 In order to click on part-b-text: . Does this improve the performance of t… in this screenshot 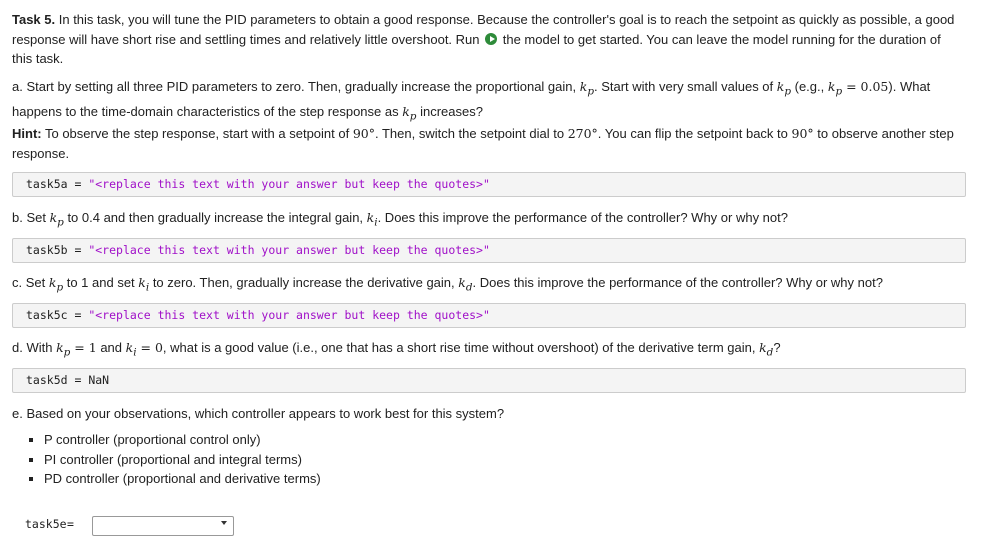, I will do `click(582, 217)`.